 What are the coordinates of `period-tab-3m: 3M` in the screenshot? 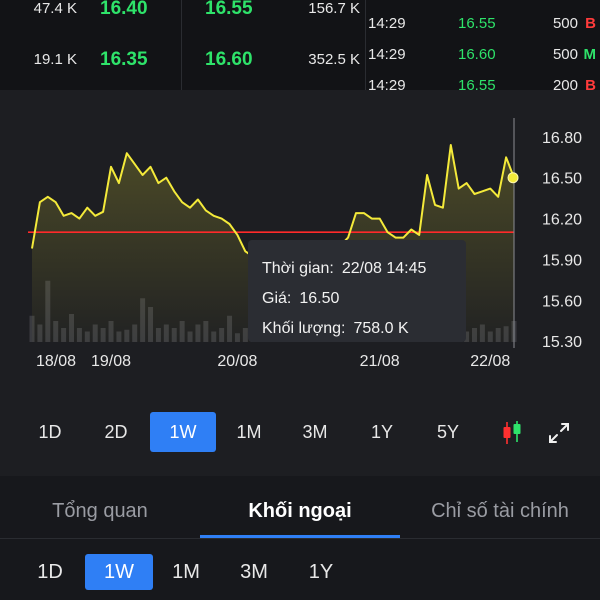 It's located at (315, 432).